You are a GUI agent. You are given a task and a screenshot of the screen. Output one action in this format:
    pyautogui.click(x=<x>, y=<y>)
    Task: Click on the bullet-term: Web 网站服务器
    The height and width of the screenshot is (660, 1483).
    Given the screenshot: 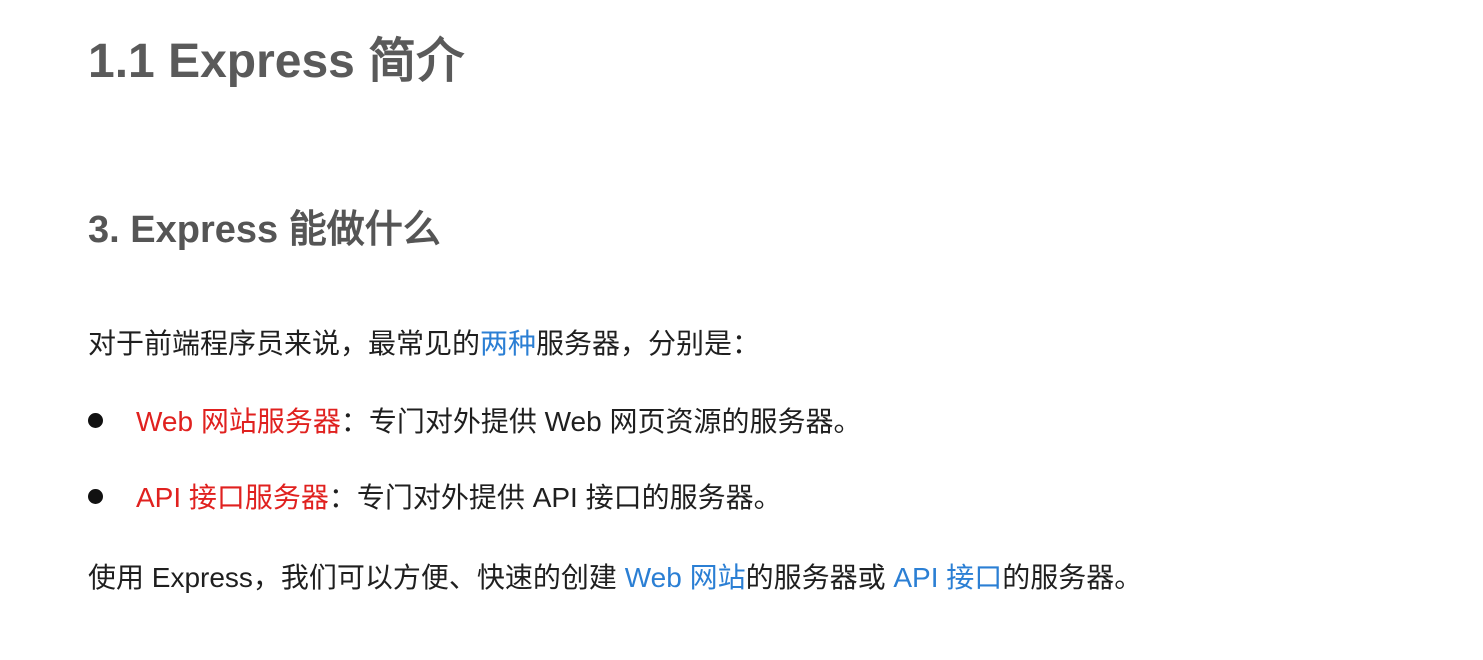 What is the action you would take?
    pyautogui.click(x=238, y=421)
    